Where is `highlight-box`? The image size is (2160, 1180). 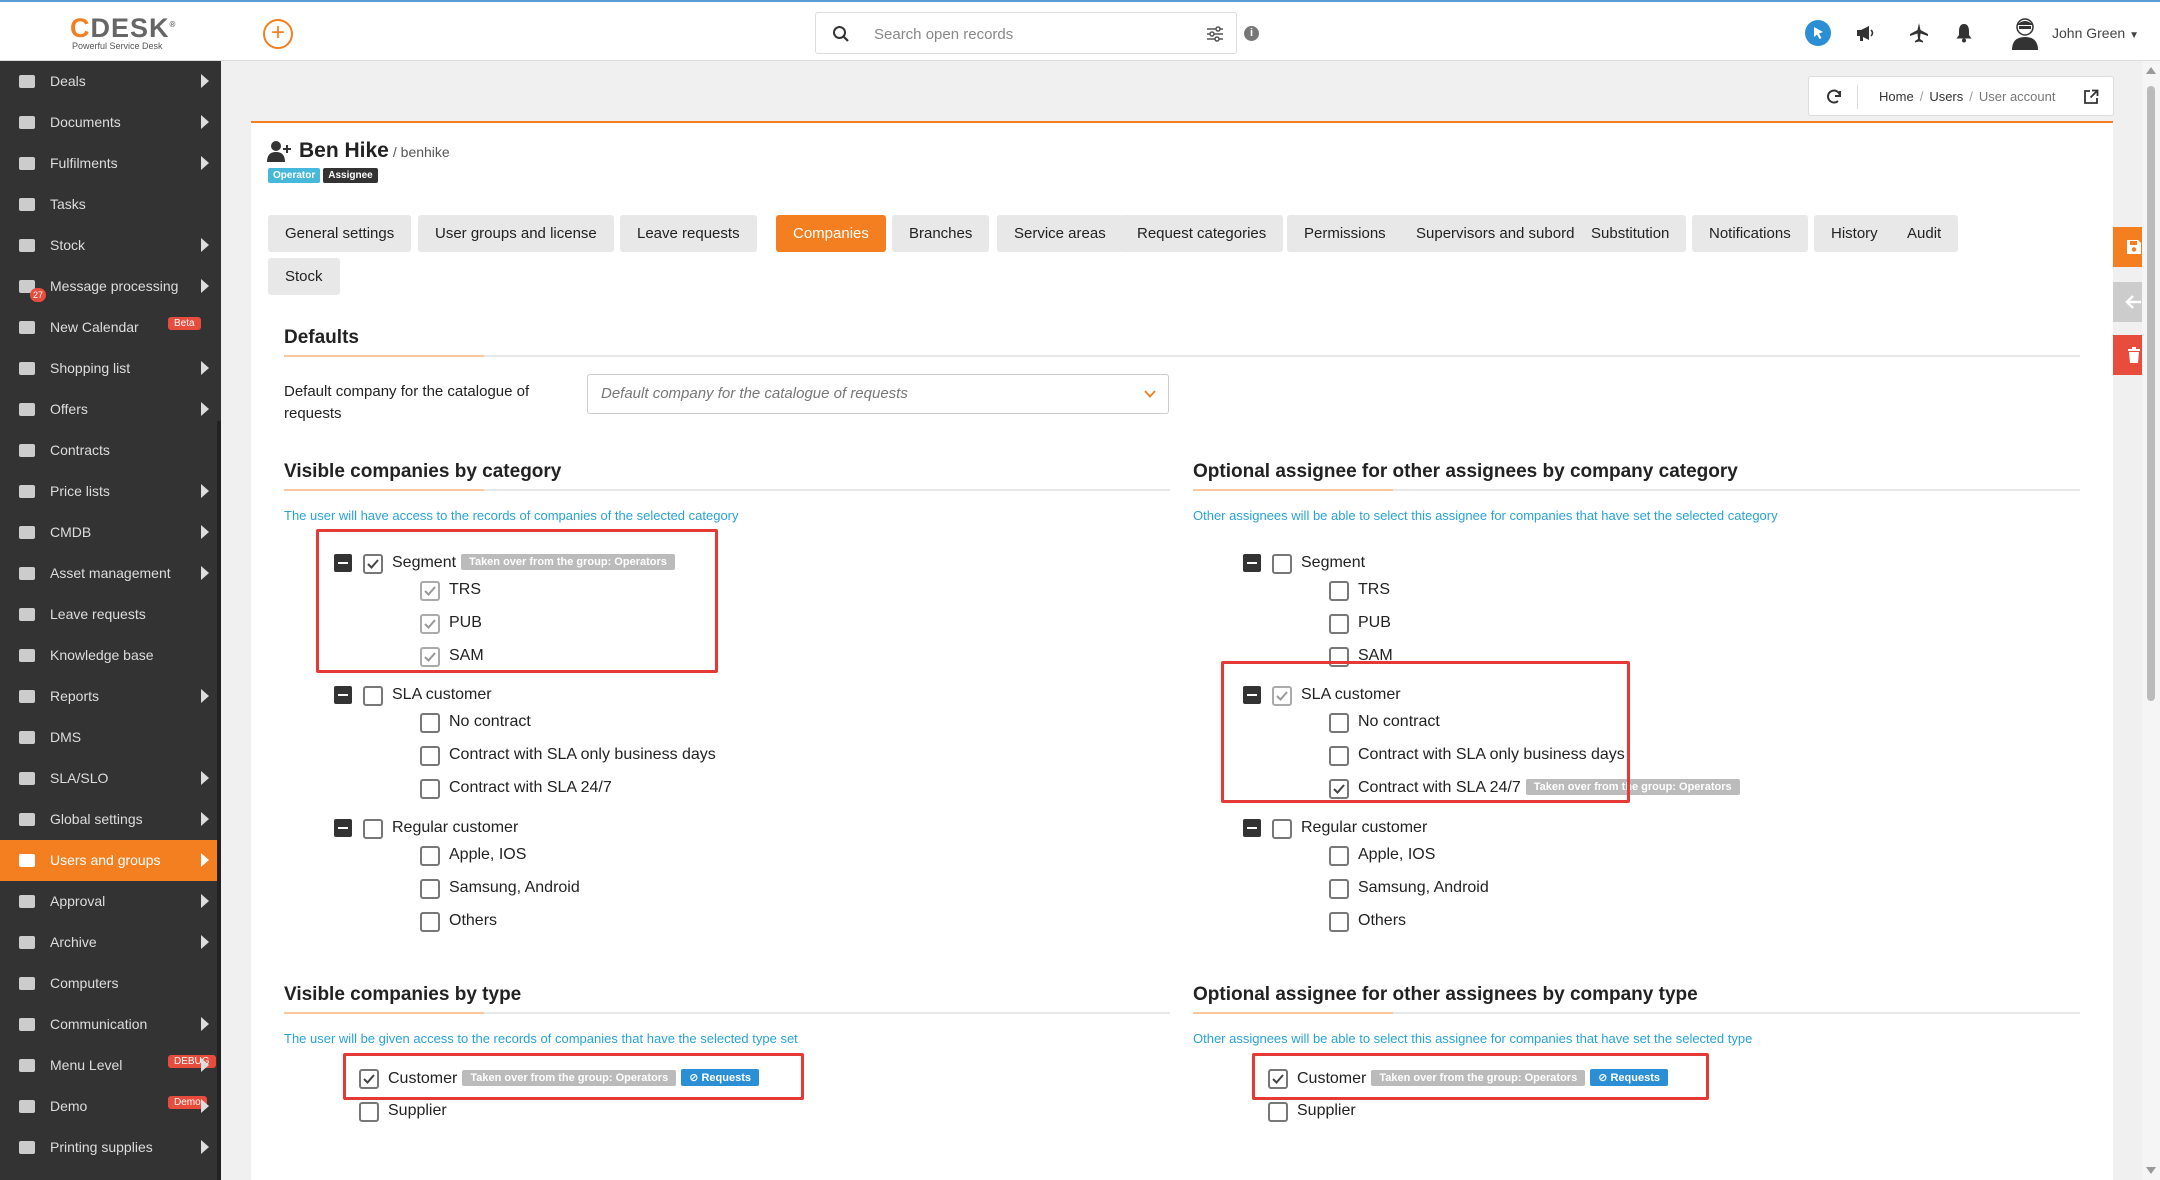
highlight-box is located at coordinates (1425, 732).